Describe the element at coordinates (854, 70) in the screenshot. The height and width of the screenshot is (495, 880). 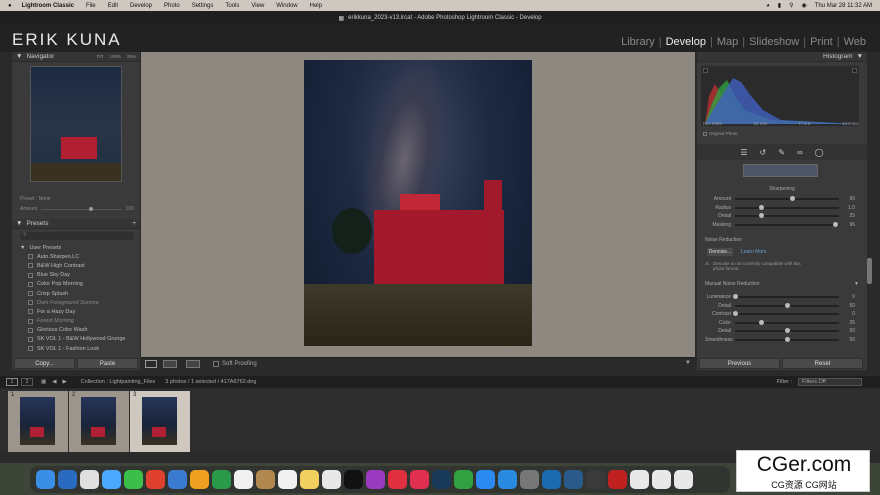
I see `highlight-clip-icon` at that location.